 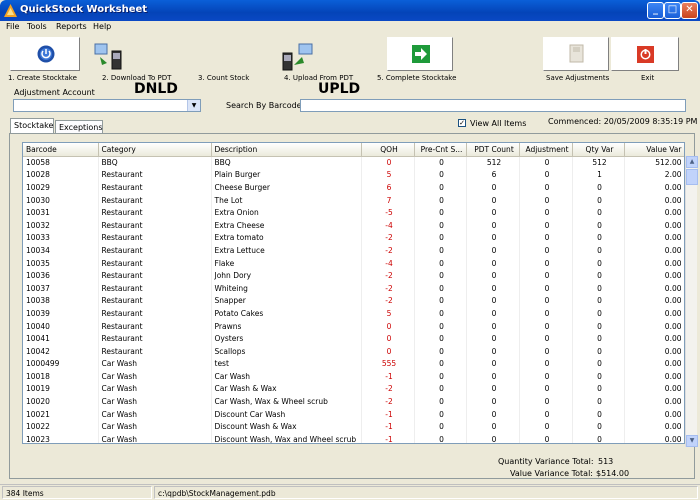 I want to click on header-adjustment: Adjustment, so click(x=546, y=150).